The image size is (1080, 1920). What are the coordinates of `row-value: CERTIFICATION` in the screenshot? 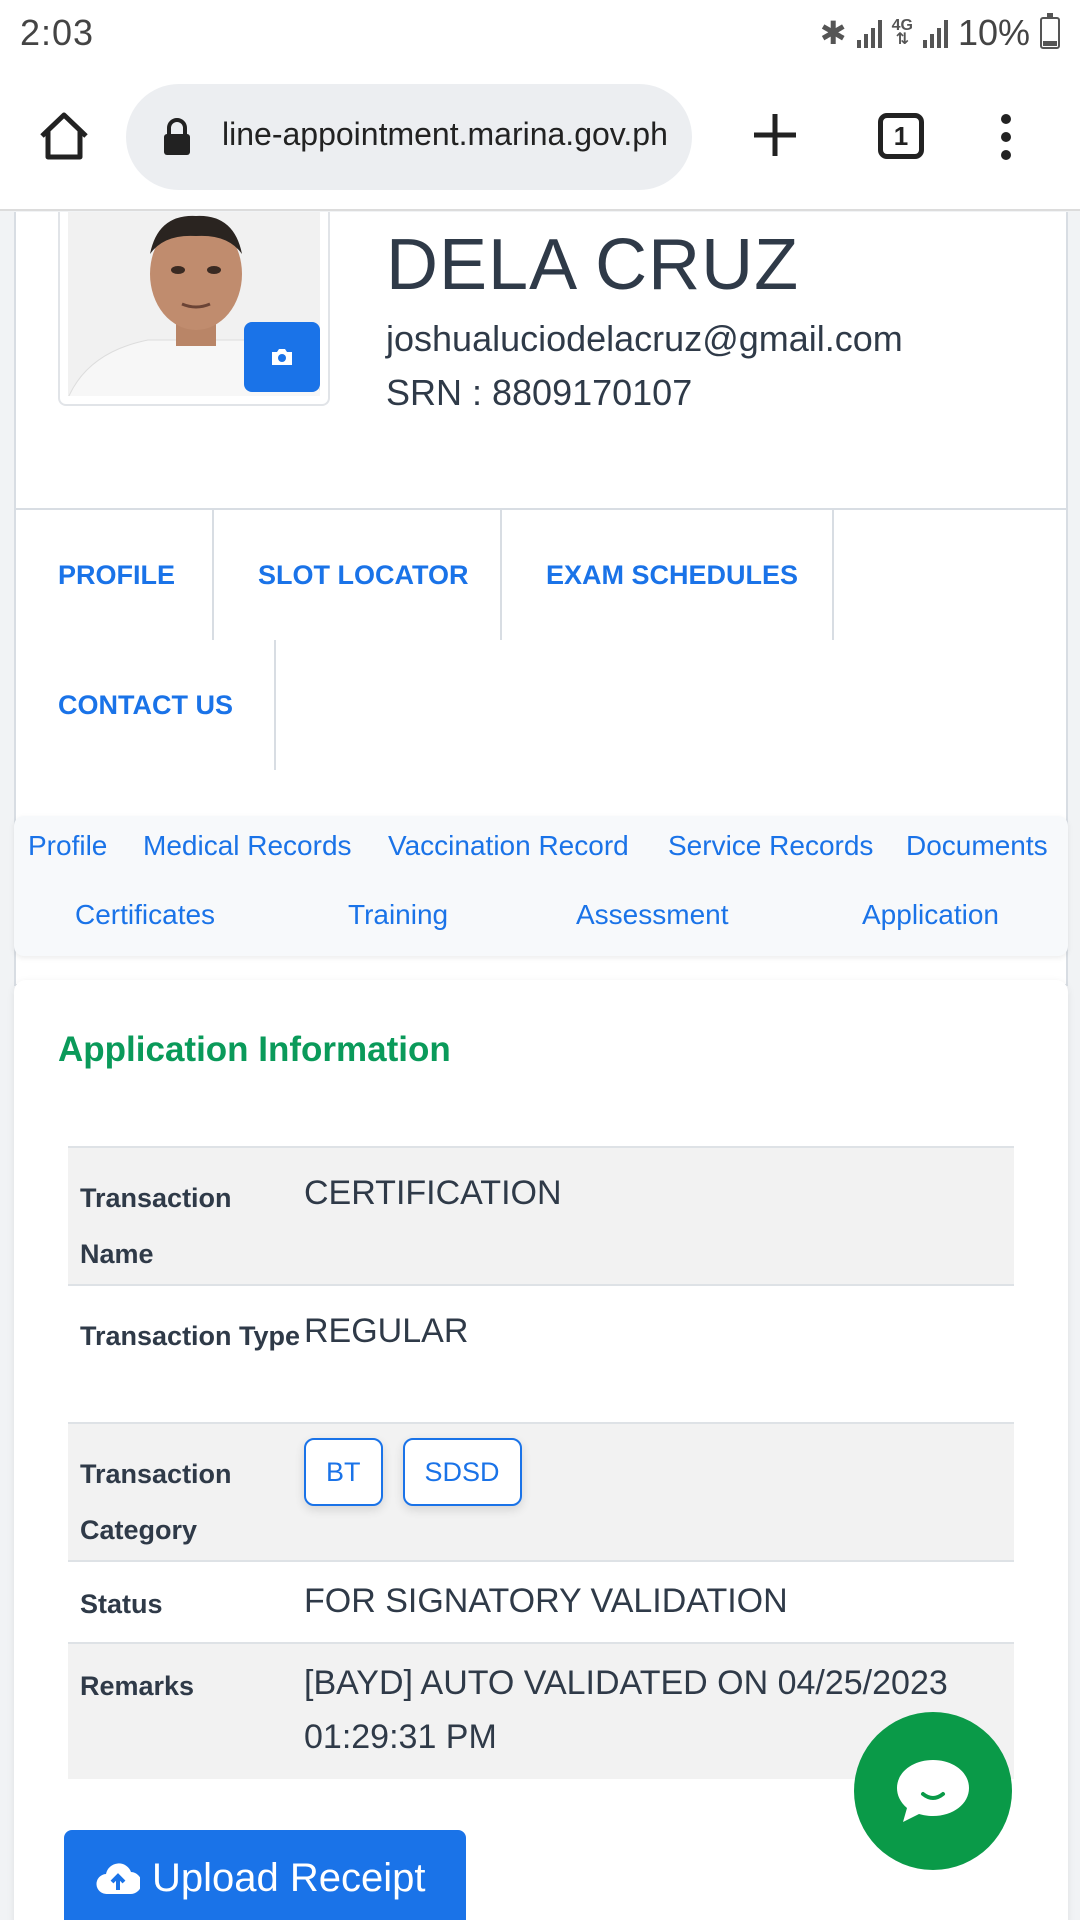 It's located at (659, 1215).